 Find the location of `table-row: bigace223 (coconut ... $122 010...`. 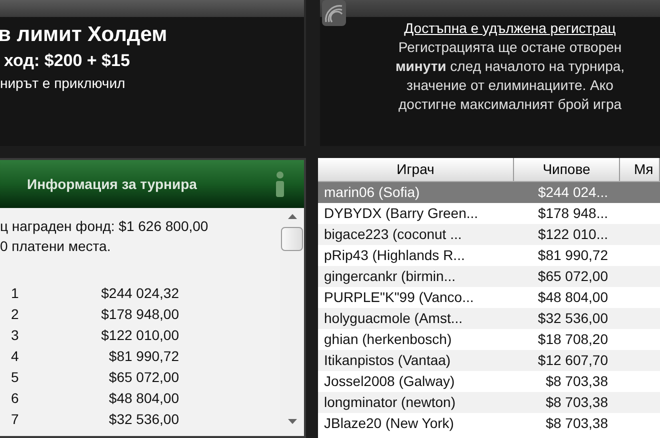

table-row: bigace223 (coconut ... $122 010... is located at coordinates (489, 234).